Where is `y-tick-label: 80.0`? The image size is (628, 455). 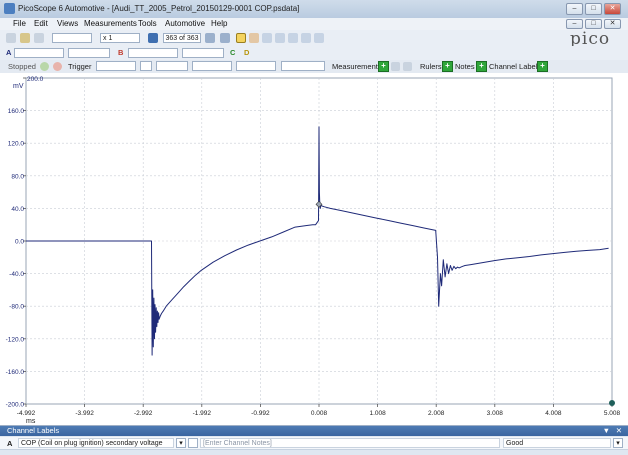 y-tick-label: 80.0 is located at coordinates (17, 176).